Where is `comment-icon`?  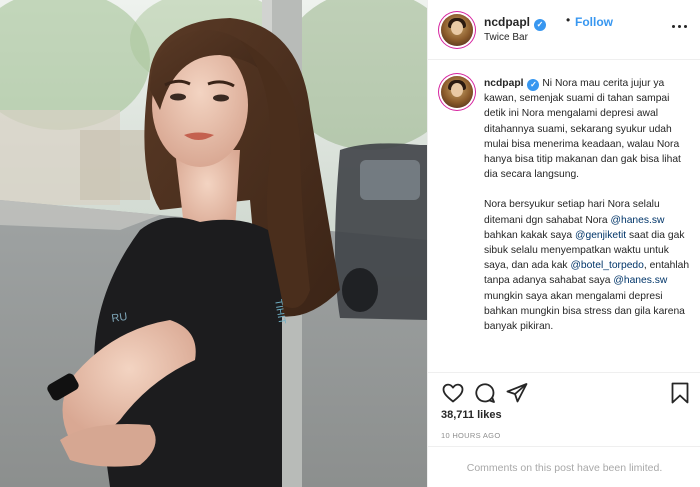
comment-icon is located at coordinates (485, 393).